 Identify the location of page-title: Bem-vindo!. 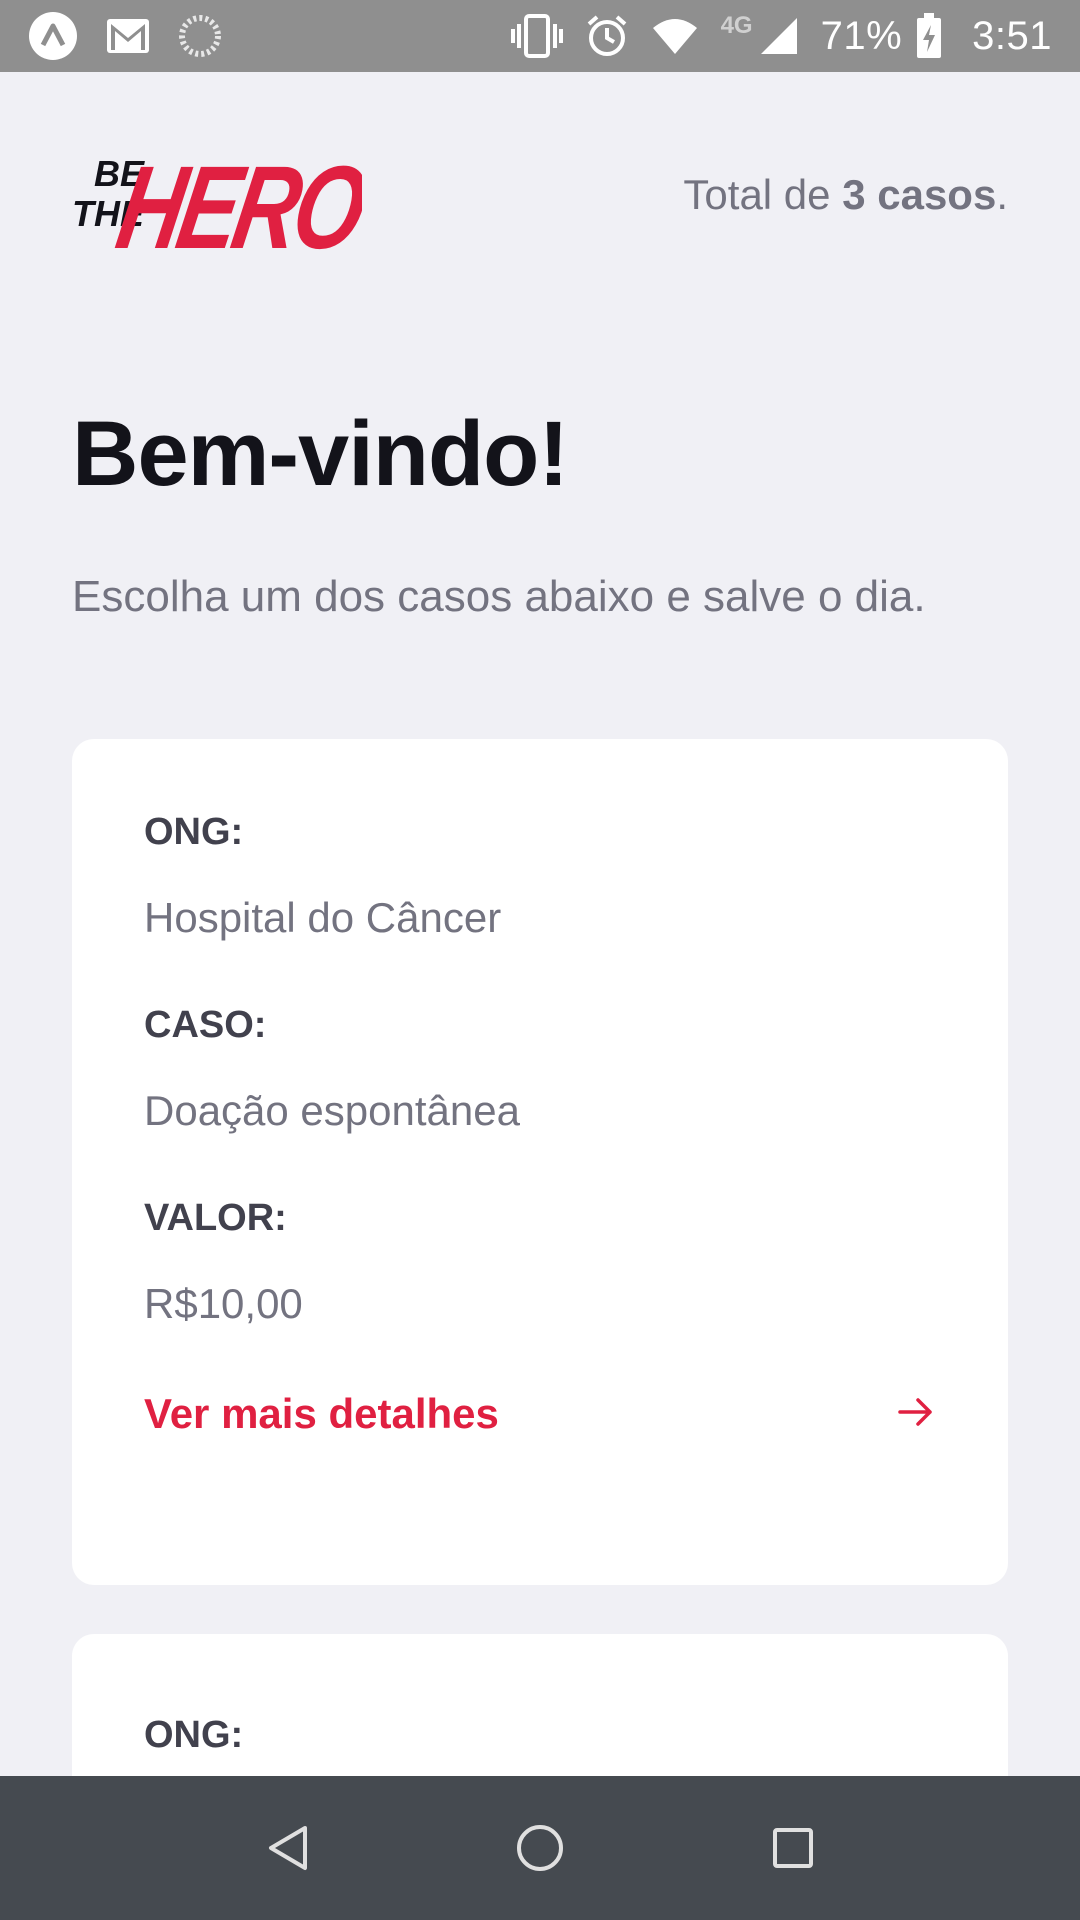
(320, 454).